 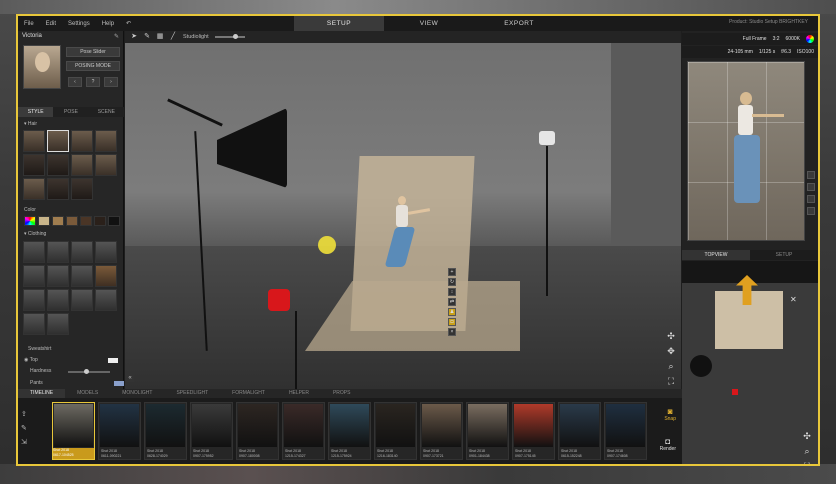 I want to click on studiolight-knob, so click(x=235, y=36).